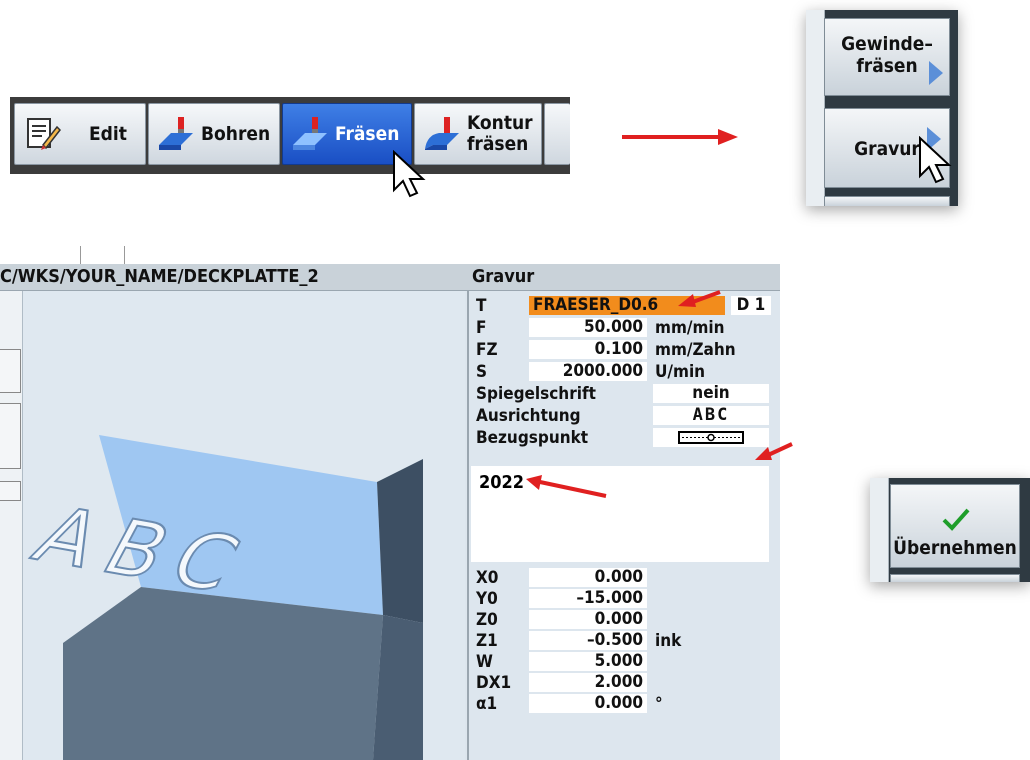  What do you see at coordinates (887, 44) in the screenshot?
I see `thread-mill-label-line1: Gewinde–` at bounding box center [887, 44].